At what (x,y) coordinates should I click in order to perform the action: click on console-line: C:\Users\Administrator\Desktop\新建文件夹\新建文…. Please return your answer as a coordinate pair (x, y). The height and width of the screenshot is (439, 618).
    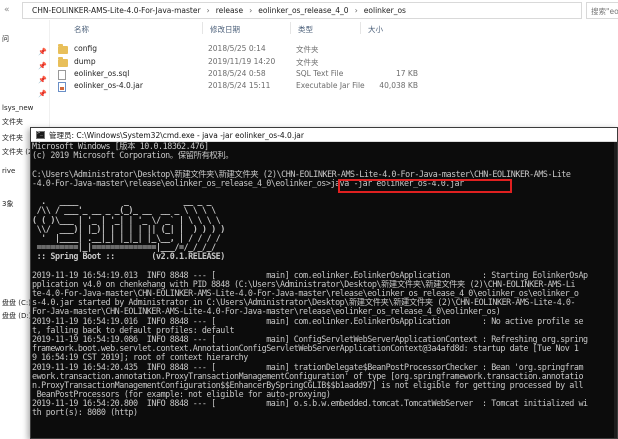
    Looking at the image, I should click on (301, 174).